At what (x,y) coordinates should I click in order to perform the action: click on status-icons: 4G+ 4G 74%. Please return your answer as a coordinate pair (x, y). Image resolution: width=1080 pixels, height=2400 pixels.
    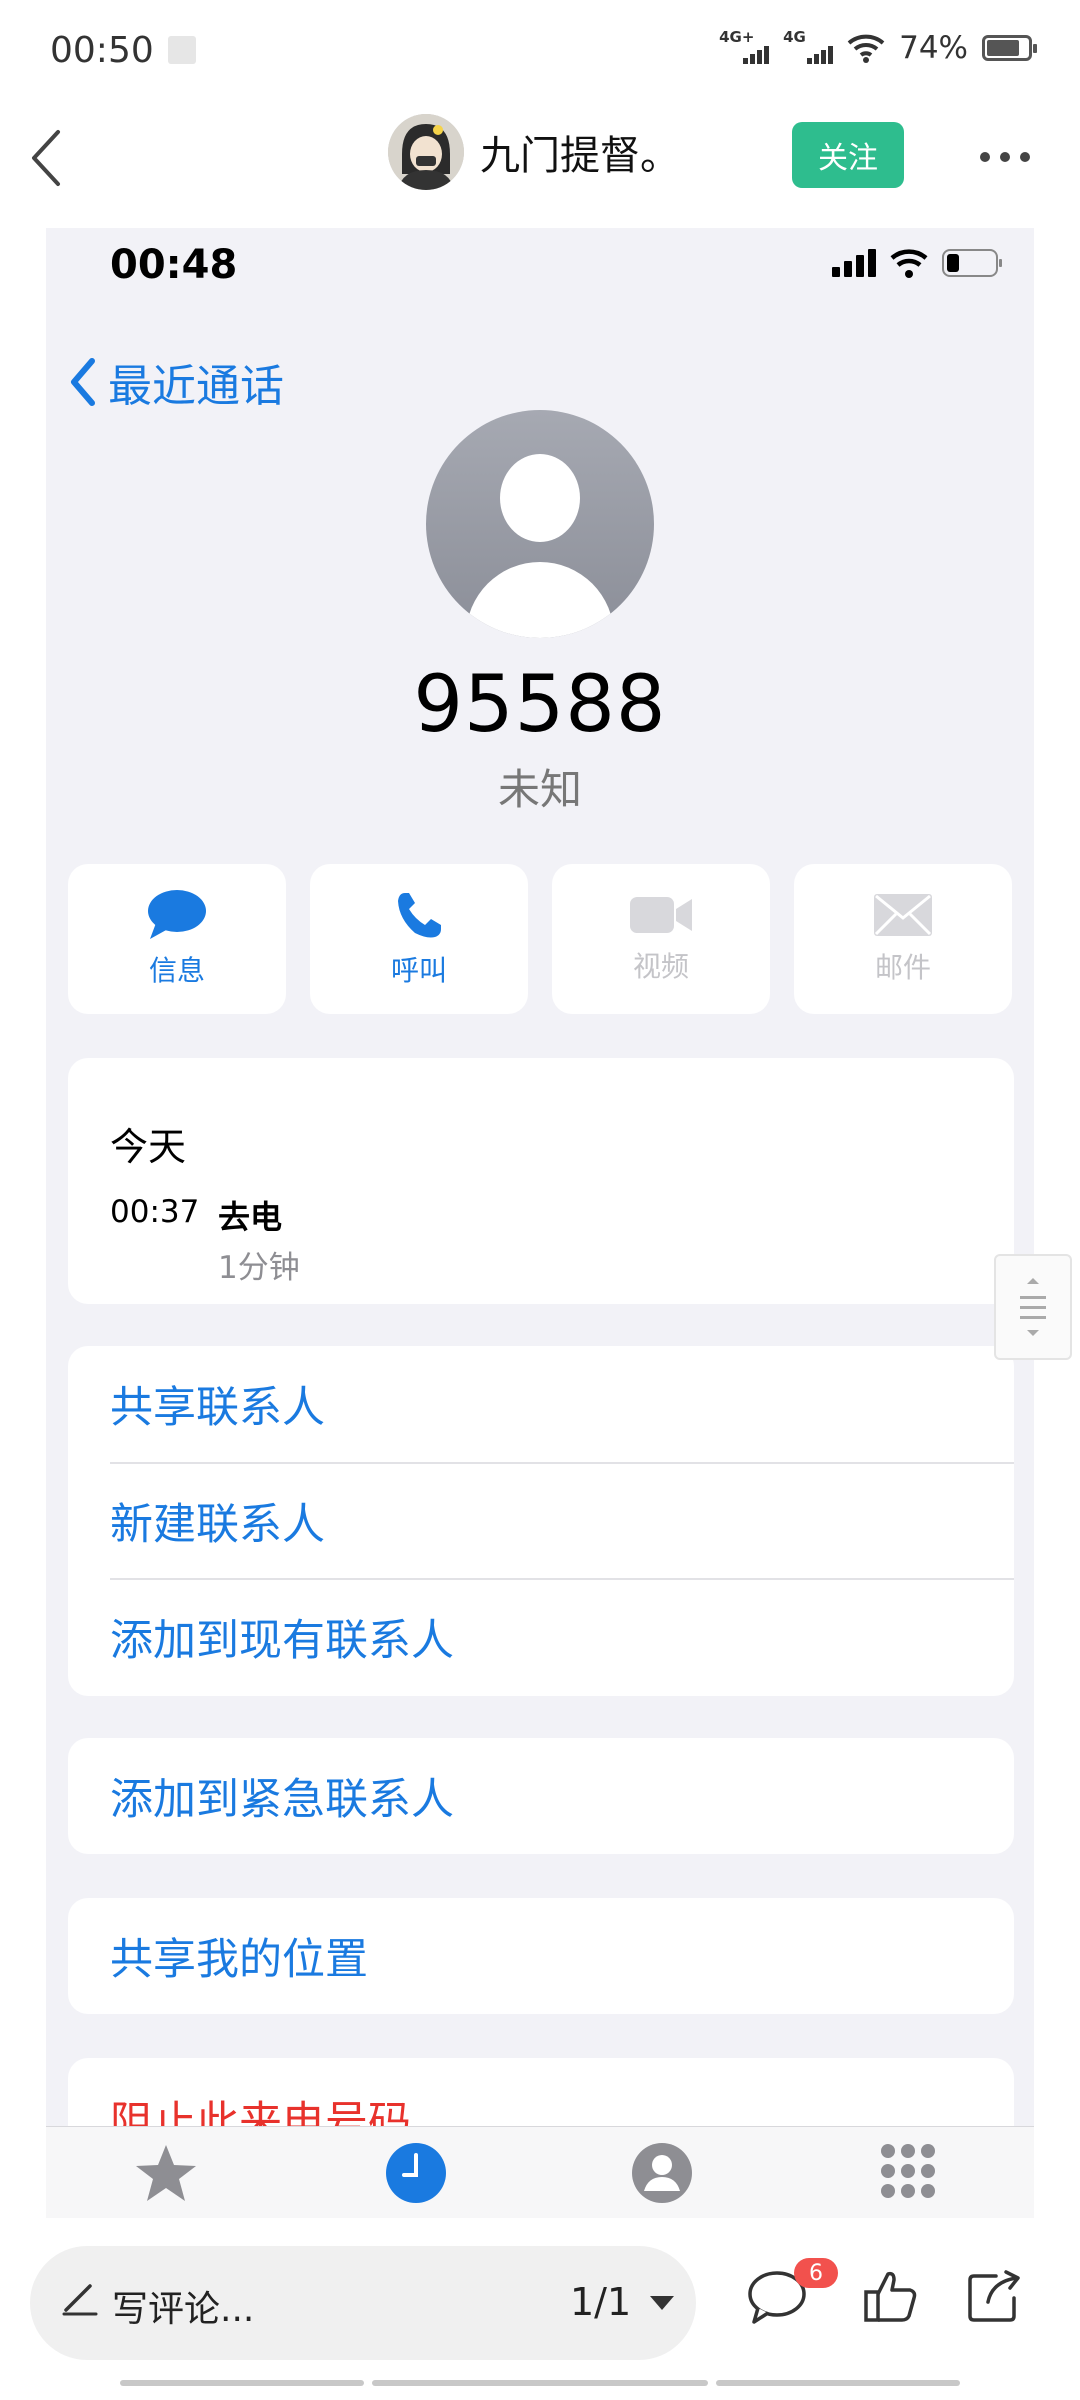
    Looking at the image, I should click on (878, 48).